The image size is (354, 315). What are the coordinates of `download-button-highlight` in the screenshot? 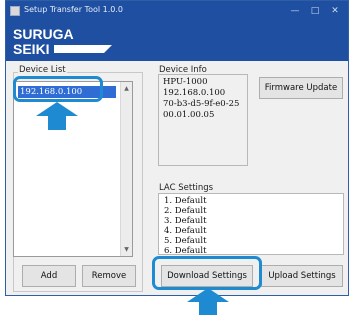 It's located at (207, 273).